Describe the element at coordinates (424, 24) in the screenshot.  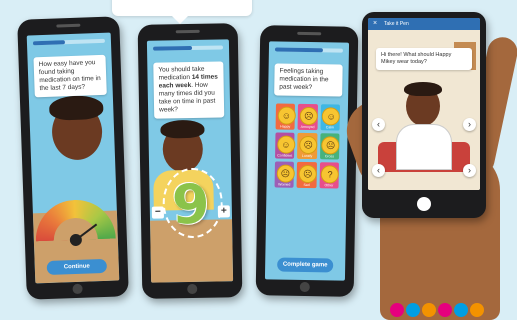
I see `app-bar: × Take it Pen` at that location.